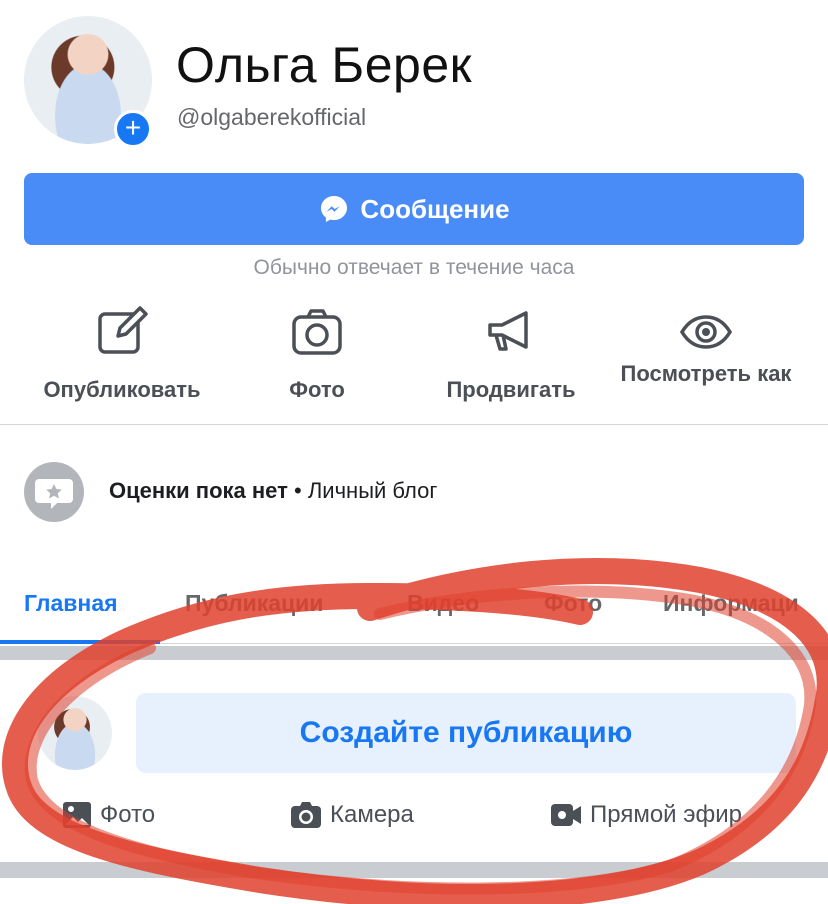 The width and height of the screenshot is (828, 904). Describe the element at coordinates (128, 814) in the screenshot. I see `composer-photo-label: Фото` at that location.